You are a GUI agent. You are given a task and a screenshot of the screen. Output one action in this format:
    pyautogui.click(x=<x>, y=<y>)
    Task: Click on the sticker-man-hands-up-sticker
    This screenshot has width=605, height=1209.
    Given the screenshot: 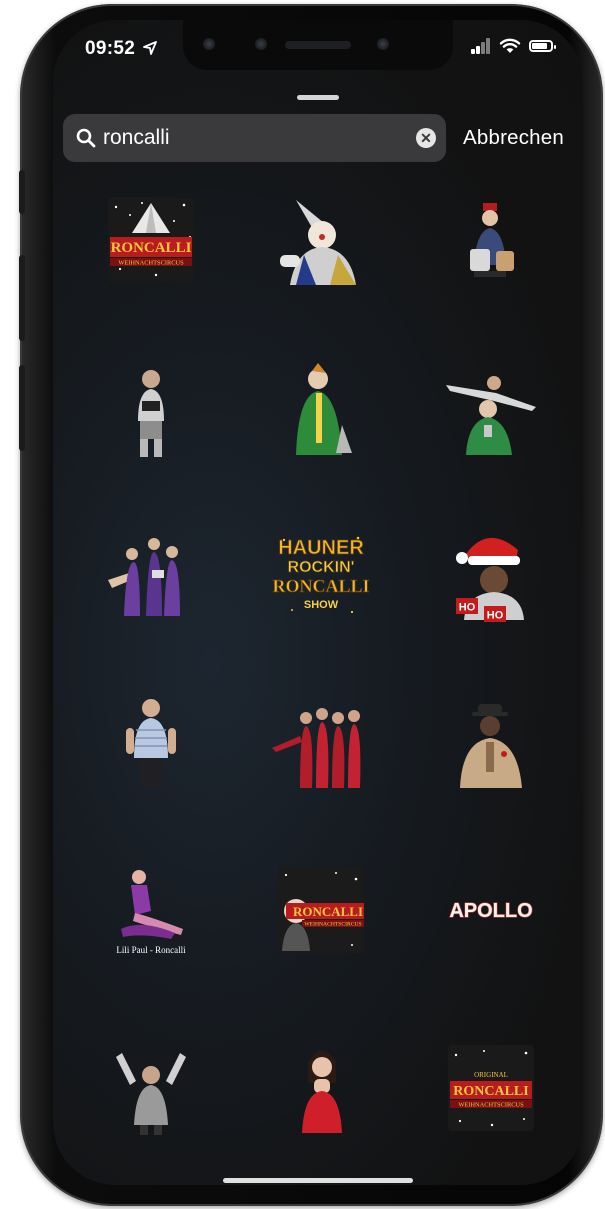 What is the action you would take?
    pyautogui.click(x=151, y=1088)
    